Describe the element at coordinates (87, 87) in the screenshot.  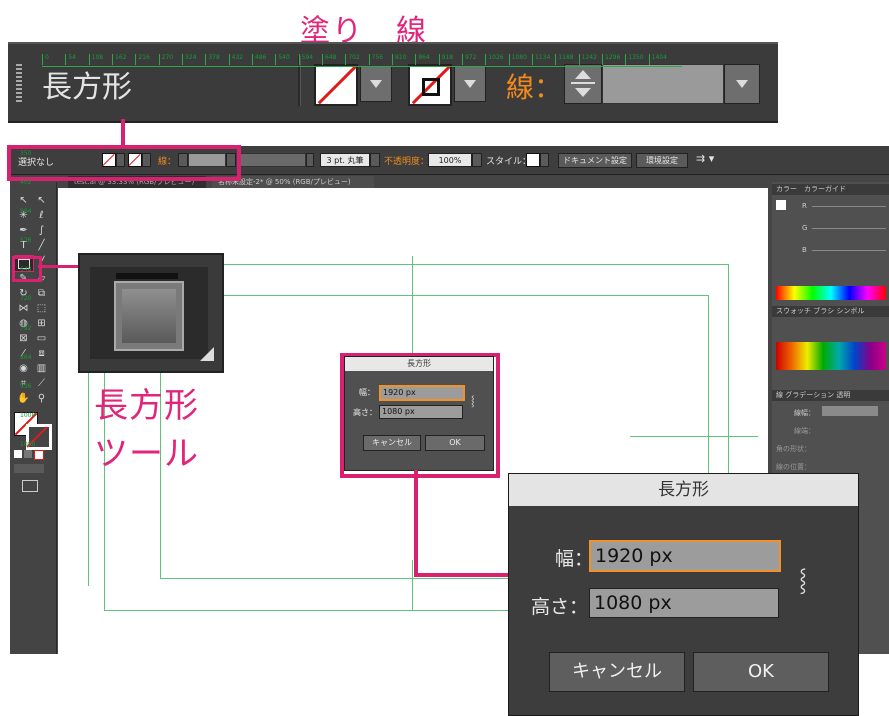
I see `tool-name-label: 長方形` at that location.